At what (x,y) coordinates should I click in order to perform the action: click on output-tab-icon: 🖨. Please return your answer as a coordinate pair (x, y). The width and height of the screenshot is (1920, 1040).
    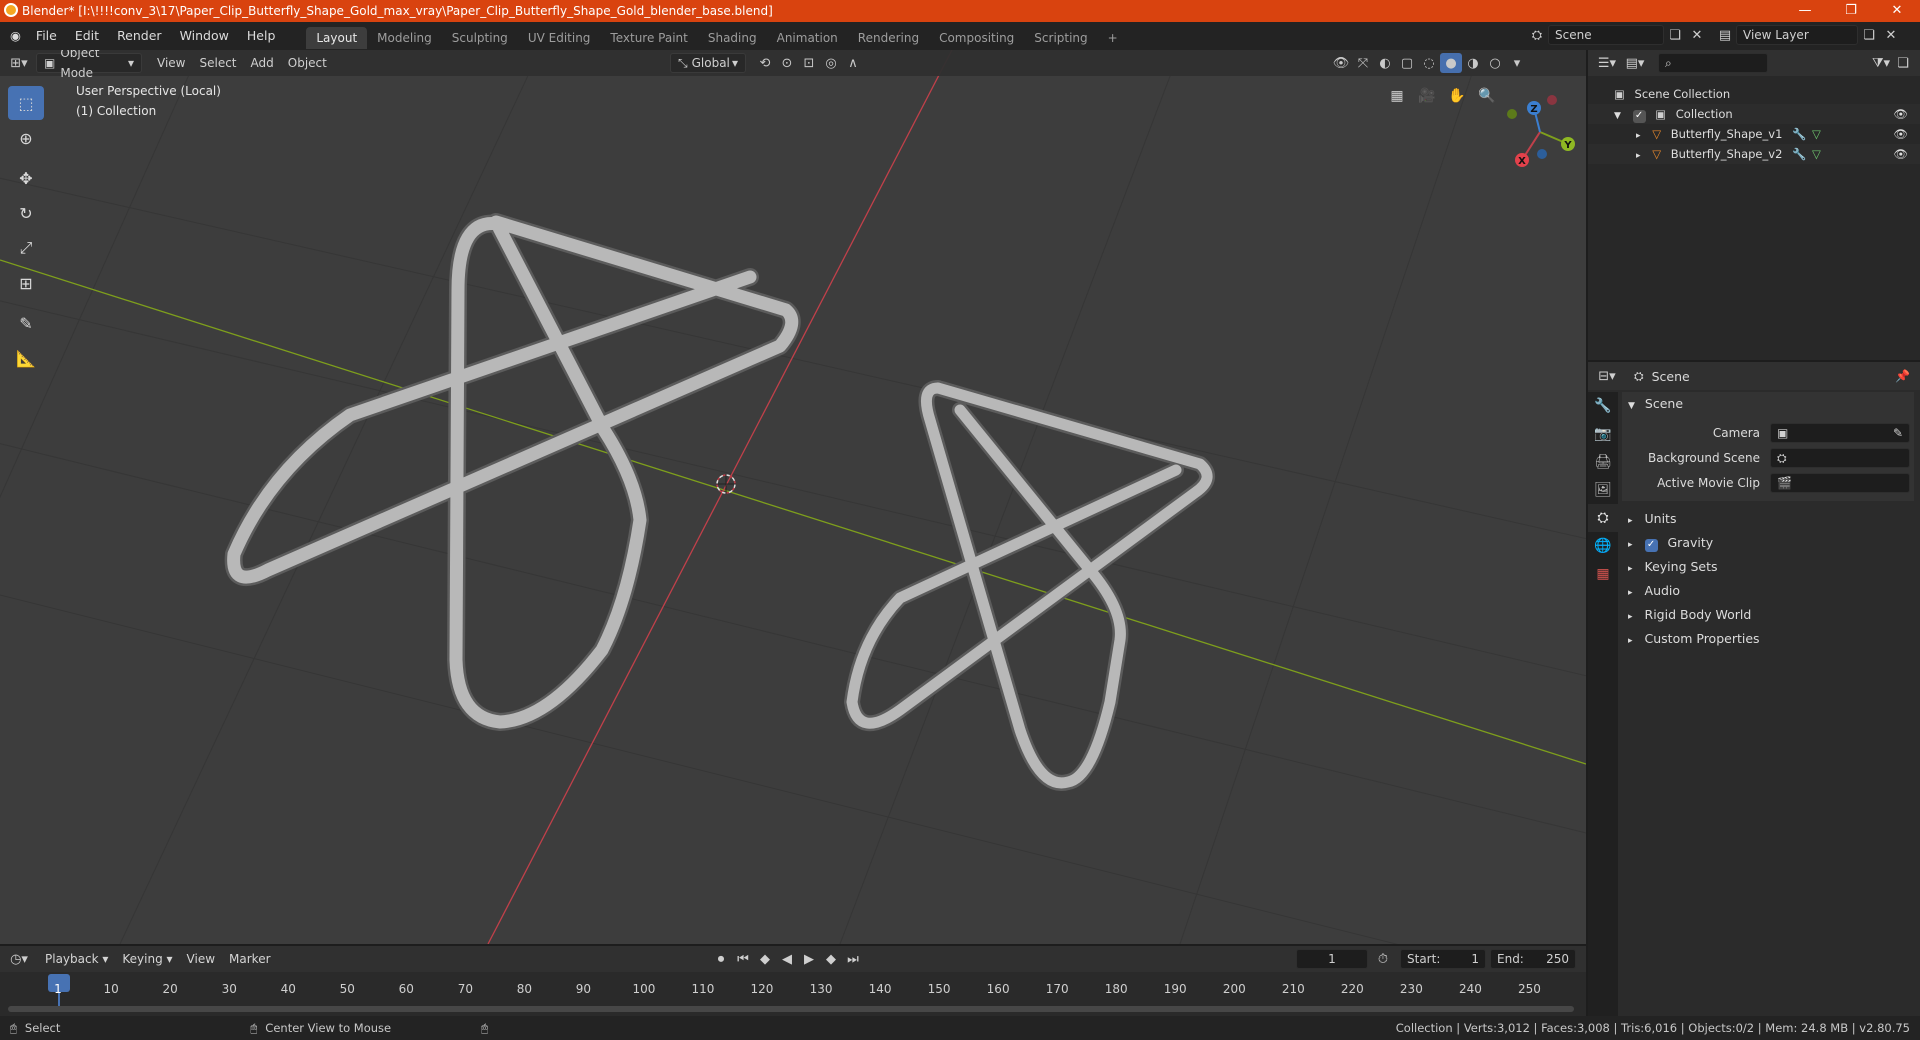
    Looking at the image, I should click on (1603, 462).